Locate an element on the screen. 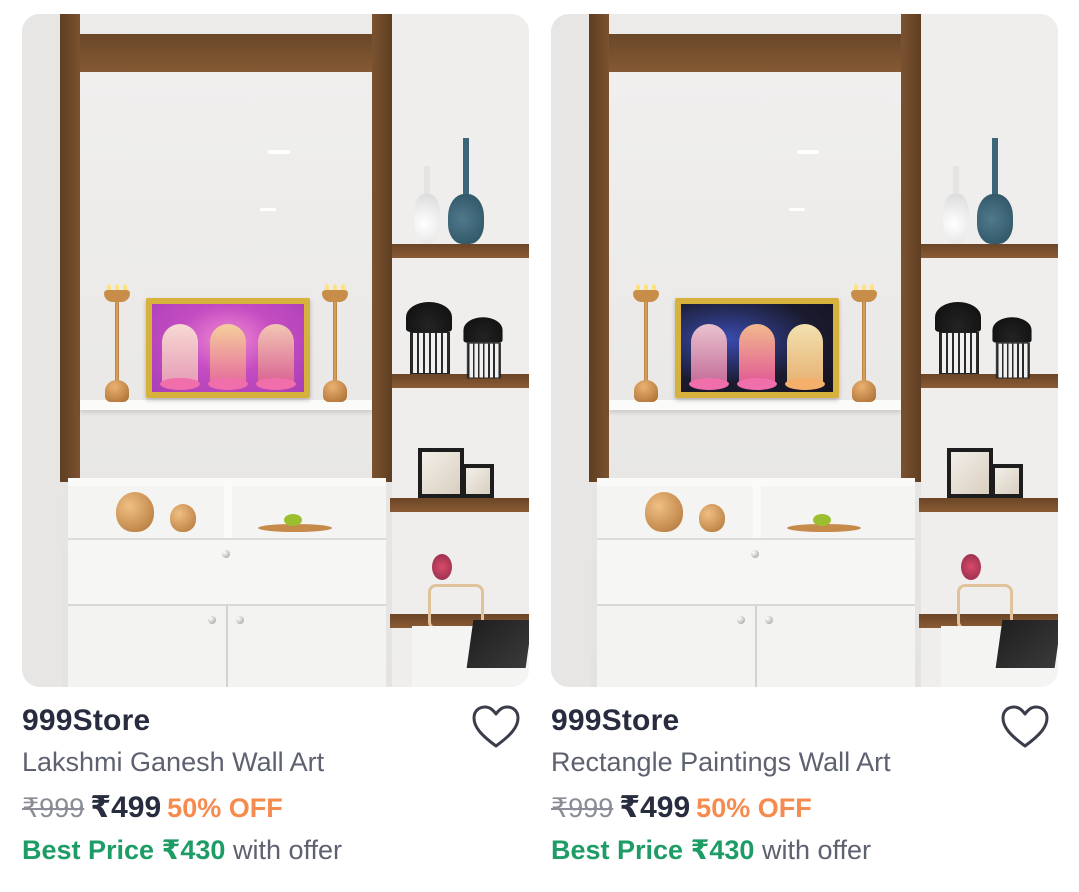 The height and width of the screenshot is (892, 1079). product-title: Rectangle Paintings Wall Art is located at coordinates (721, 762).